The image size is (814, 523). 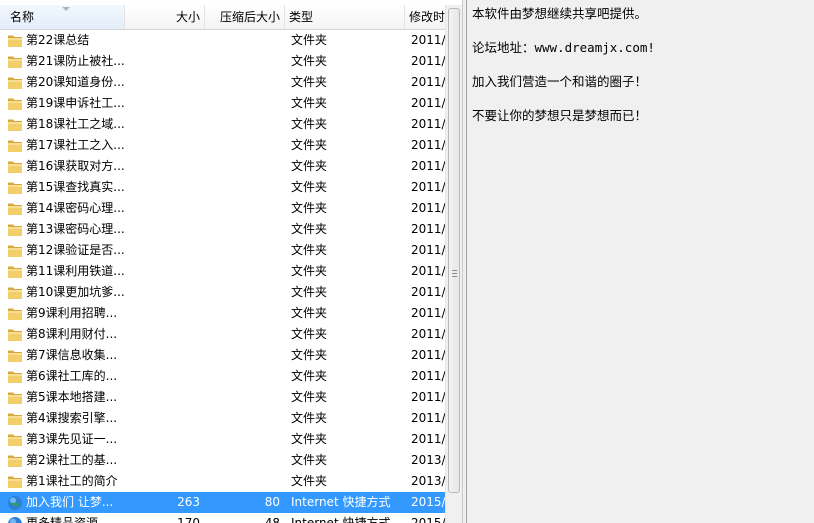 I want to click on folder-row: 第9课利用招聘... 文件夹 2011/, so click(x=222, y=313).